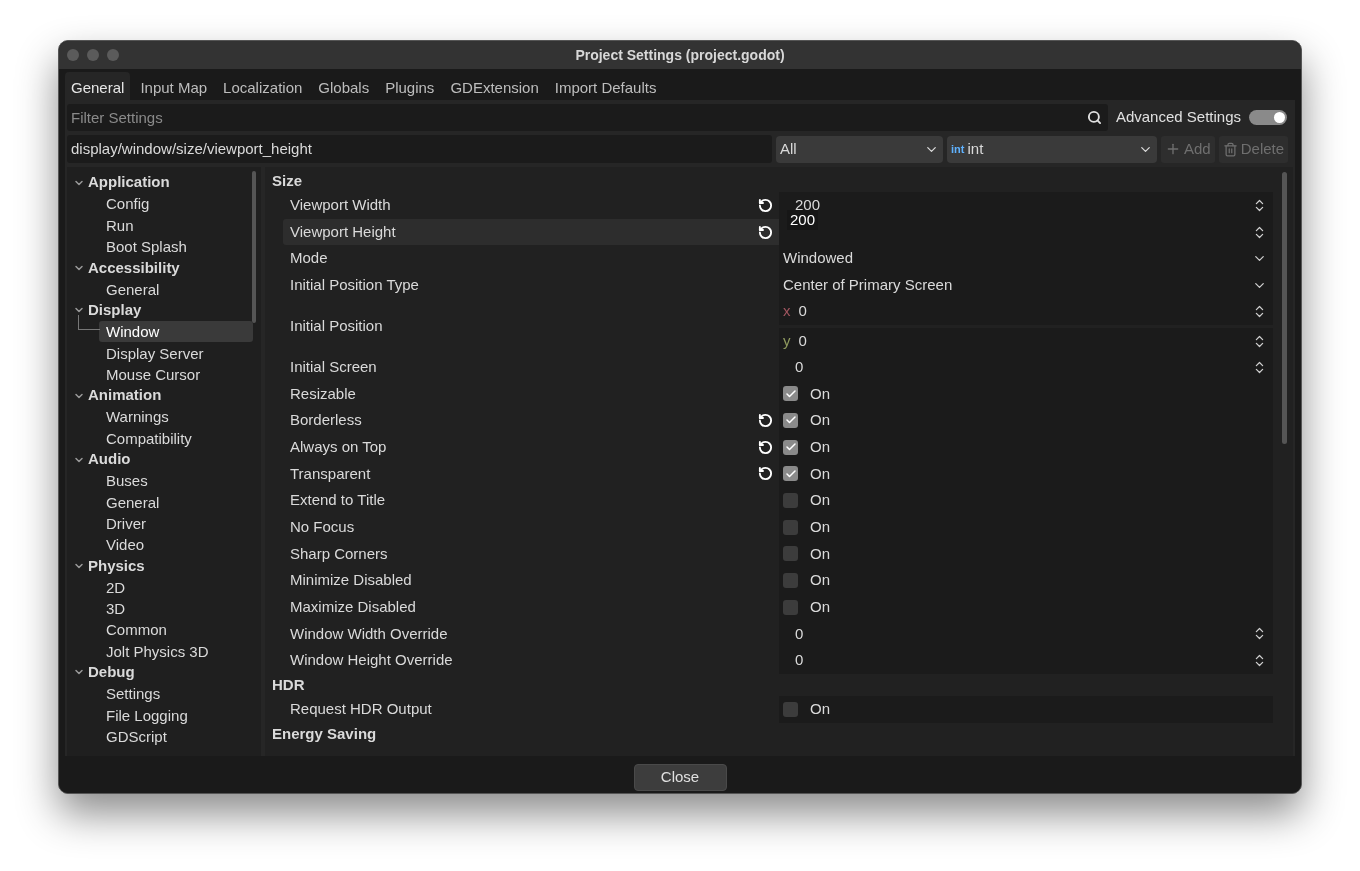 The height and width of the screenshot is (871, 1360). I want to click on type-value: int, so click(975, 148).